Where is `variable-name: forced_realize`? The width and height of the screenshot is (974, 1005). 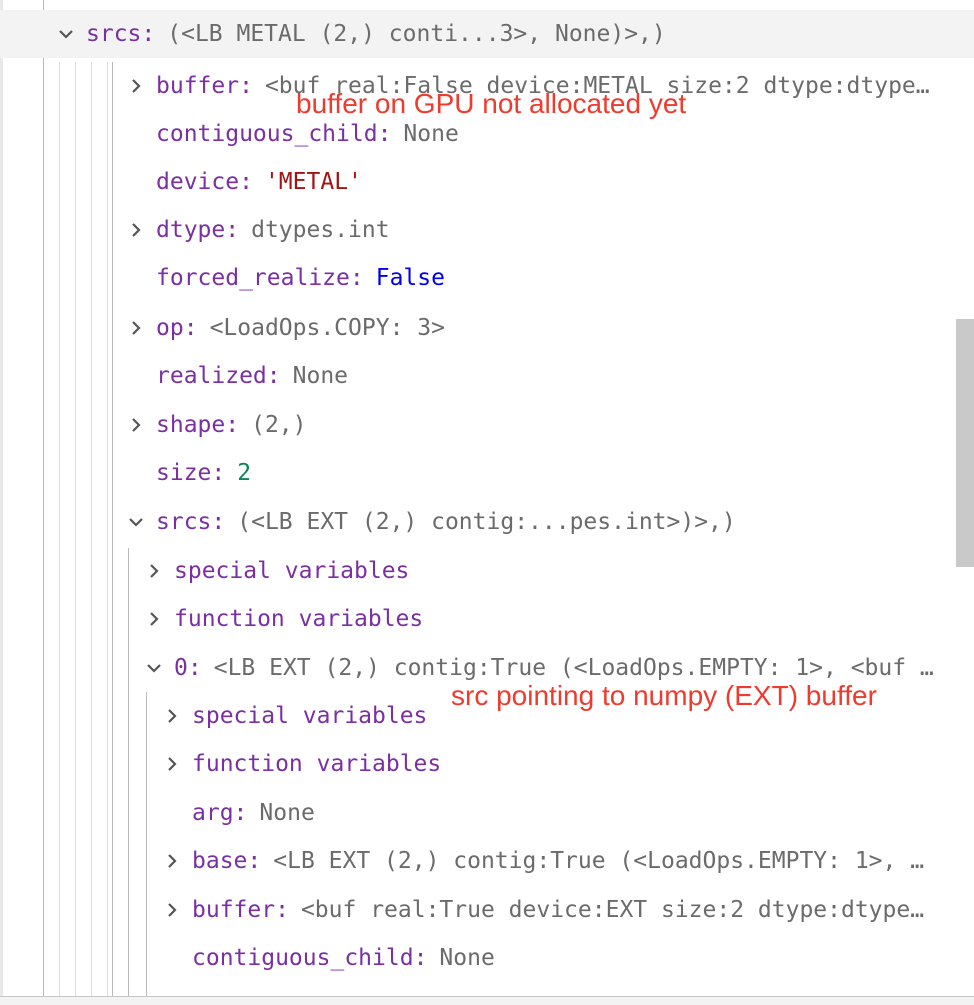
variable-name: forced_realize is located at coordinates (253, 278).